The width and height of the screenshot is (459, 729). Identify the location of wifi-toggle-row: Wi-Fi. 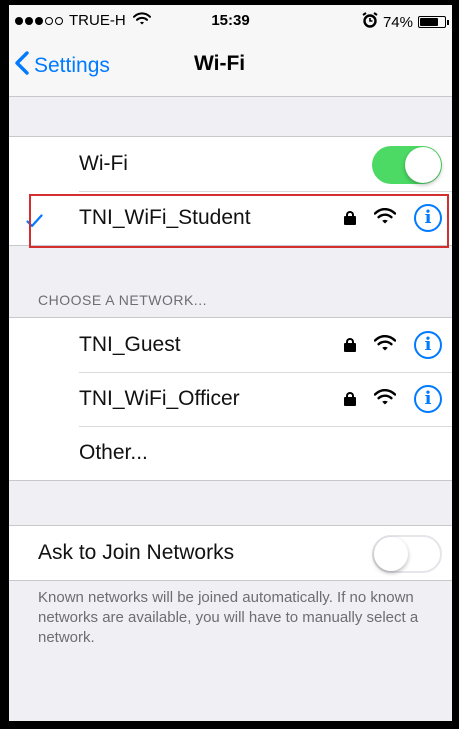
(230, 164).